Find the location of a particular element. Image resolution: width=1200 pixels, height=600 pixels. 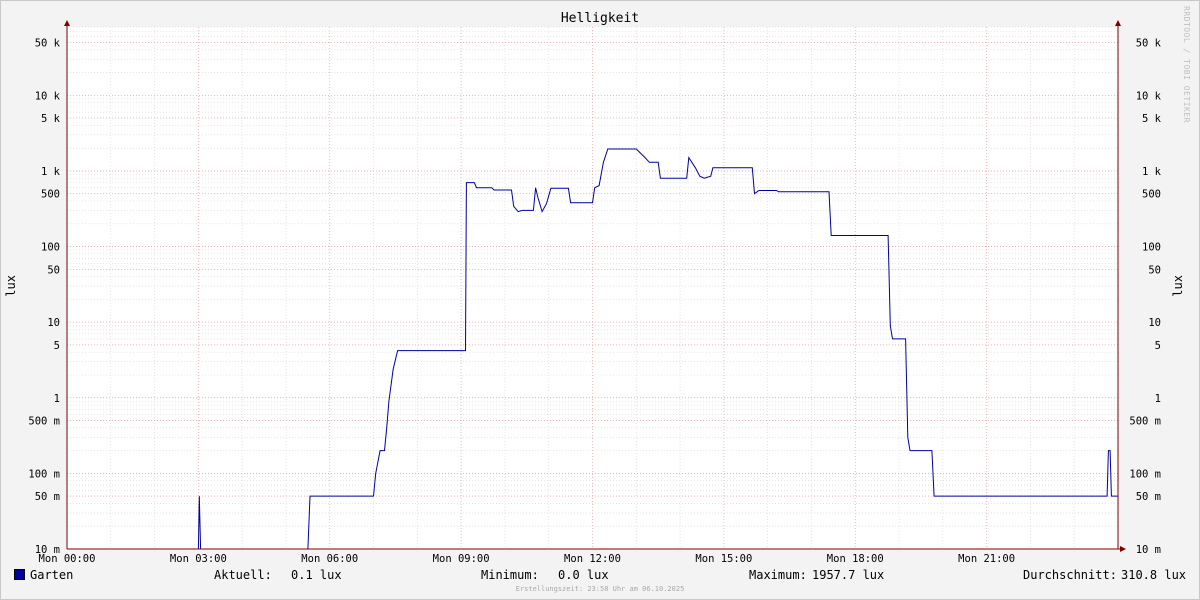

x-tick-label: Mon 09:00 is located at coordinates (461, 559).